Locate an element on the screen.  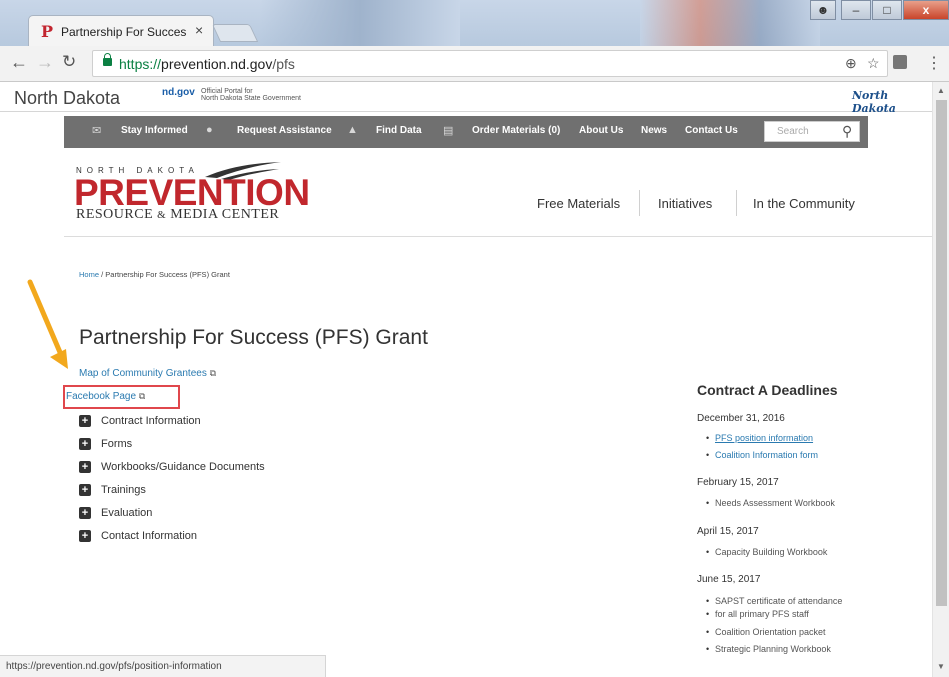
scroll-down-arrow-icon: ▼ is located at coordinates (941, 666).